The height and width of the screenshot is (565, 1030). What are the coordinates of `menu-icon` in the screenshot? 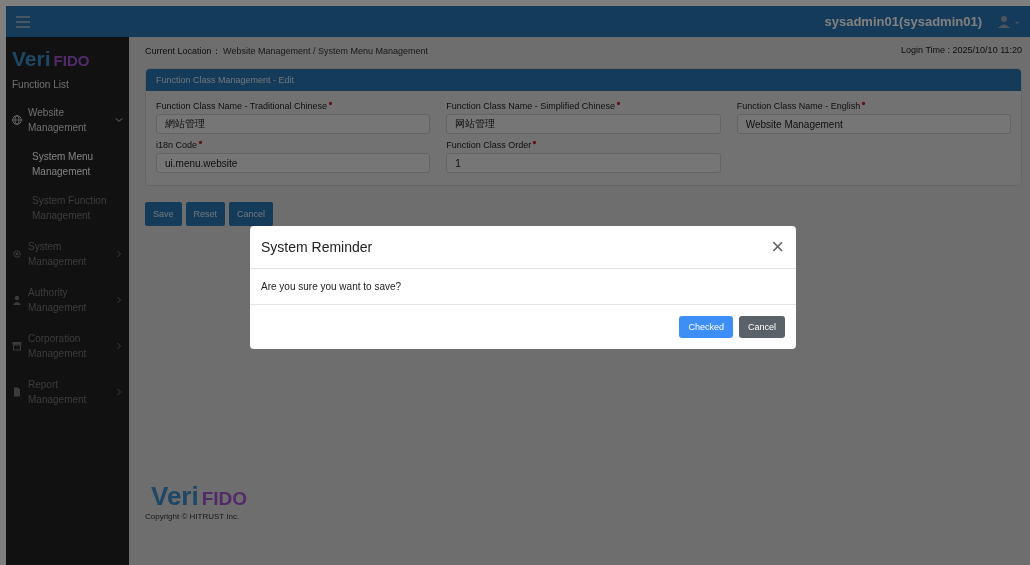 It's located at (23, 21).